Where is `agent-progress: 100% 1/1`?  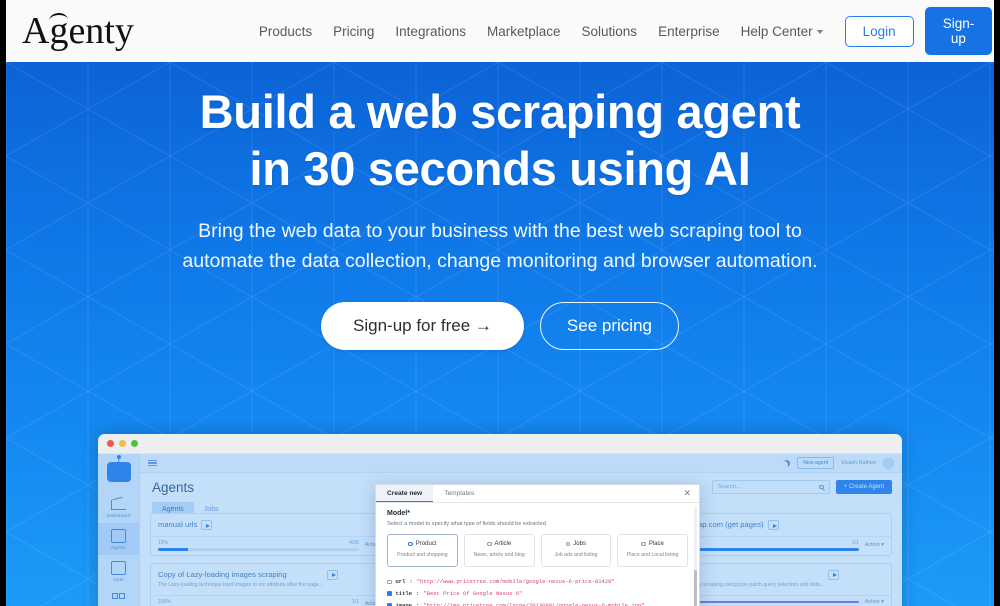 agent-progress: 100% 1/1 is located at coordinates (258, 602).